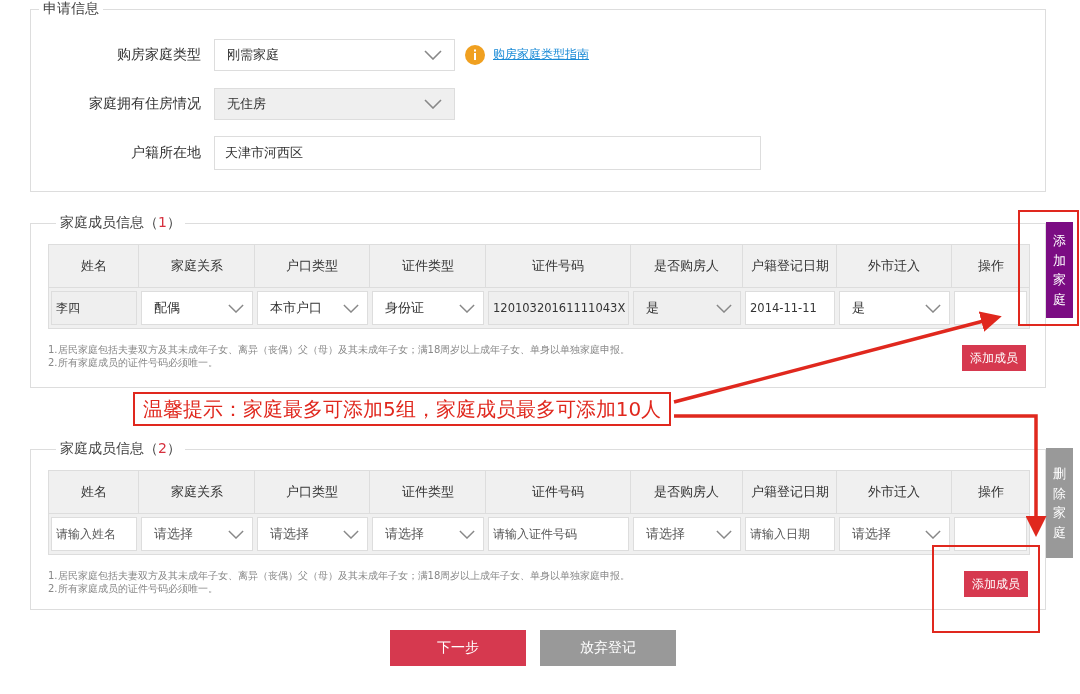 The height and width of the screenshot is (694, 1080). What do you see at coordinates (165, 152) in the screenshot?
I see `field-label: 户籍所在地` at bounding box center [165, 152].